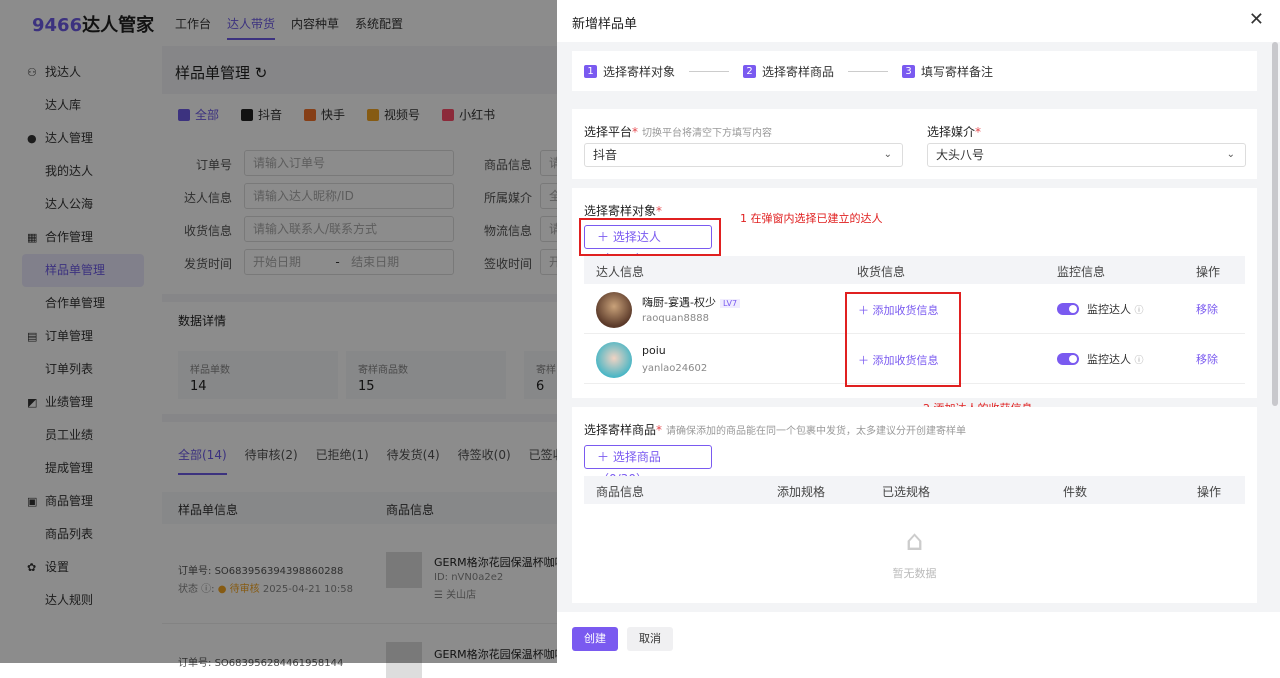  Describe the element at coordinates (811, 218) in the screenshot. I see `annotation-text: 1 在弹窗内选择已建立的达人` at that location.